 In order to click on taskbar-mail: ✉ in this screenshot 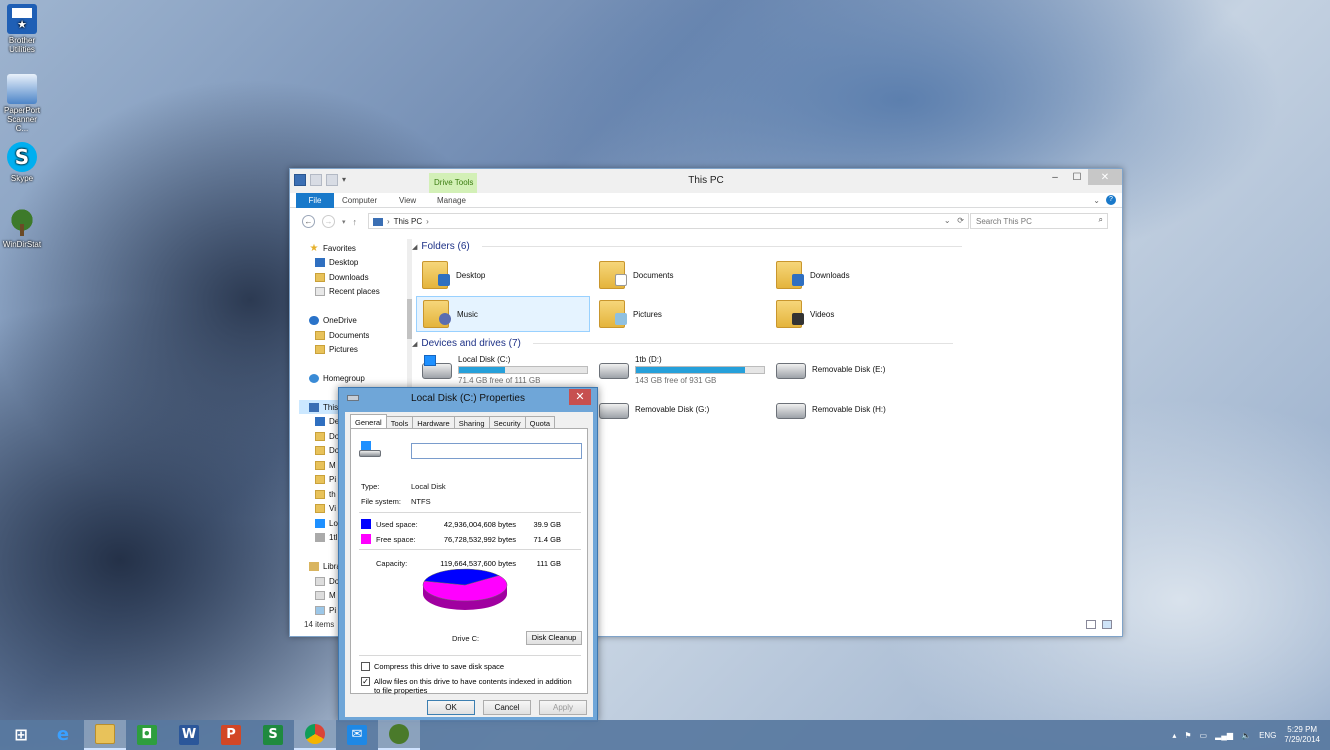, I will do `click(357, 735)`.